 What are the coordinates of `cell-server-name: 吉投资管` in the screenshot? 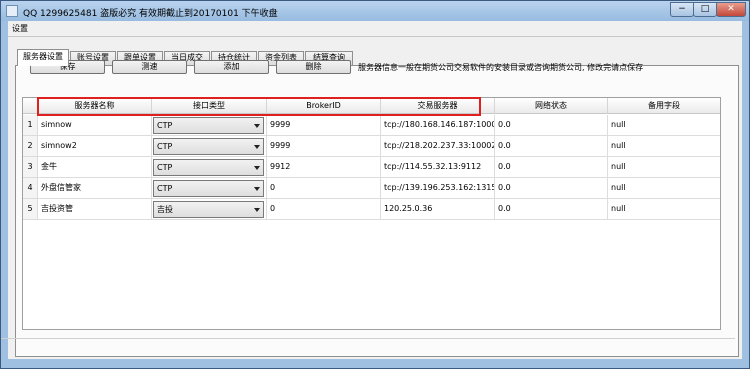 It's located at (95, 209).